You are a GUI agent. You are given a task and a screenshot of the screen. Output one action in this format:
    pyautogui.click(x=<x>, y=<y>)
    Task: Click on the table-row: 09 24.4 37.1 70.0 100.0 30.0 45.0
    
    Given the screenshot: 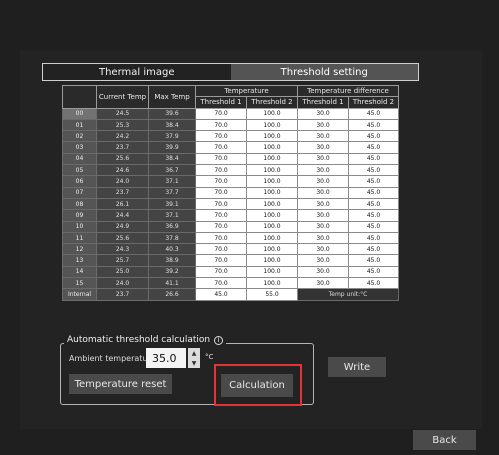 What is the action you would take?
    pyautogui.click(x=230, y=215)
    